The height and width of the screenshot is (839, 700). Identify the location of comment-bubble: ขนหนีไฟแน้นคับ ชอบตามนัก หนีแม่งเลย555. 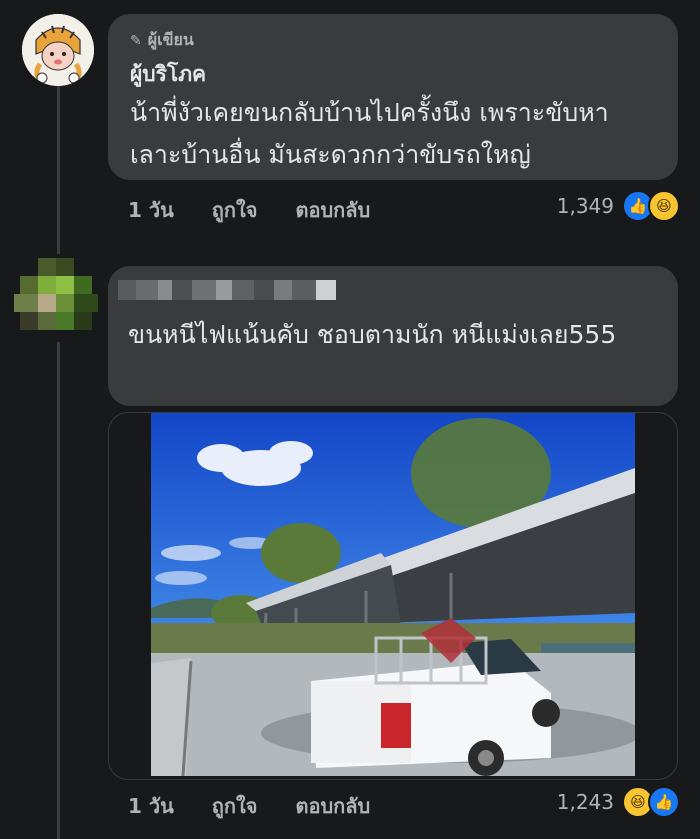
(393, 336).